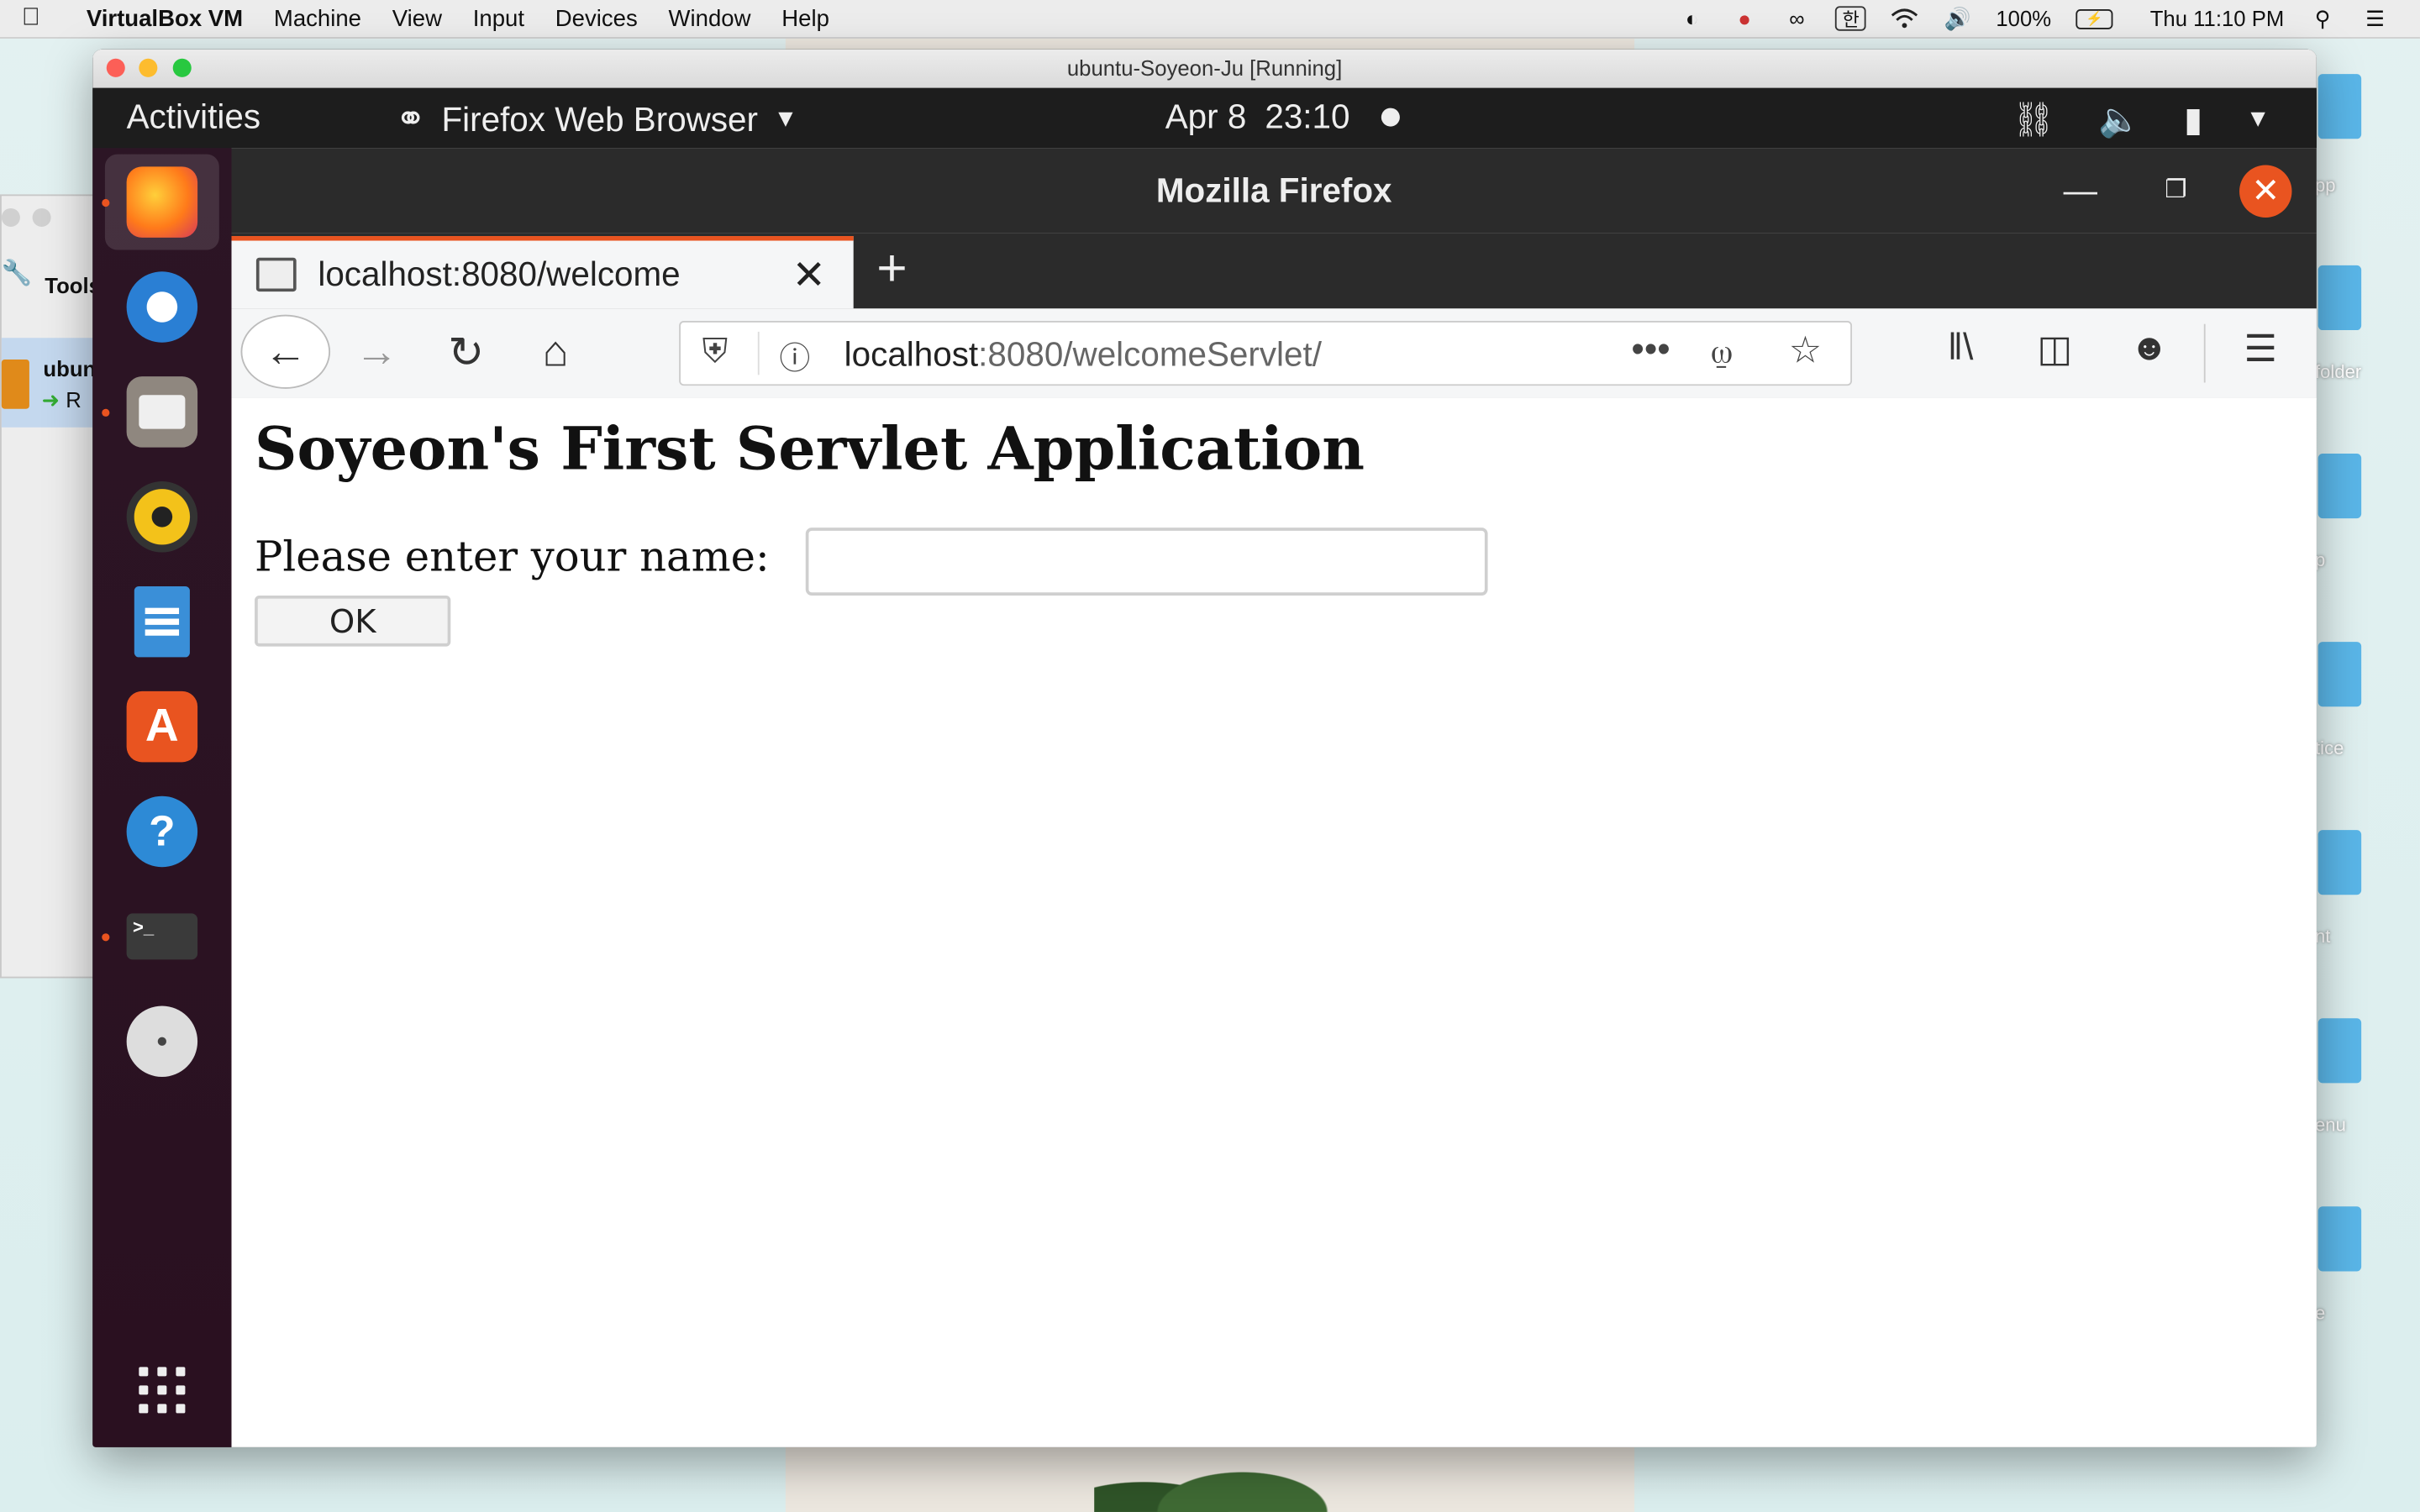 This screenshot has height=1512, width=2420. What do you see at coordinates (1274, 271) in the screenshot?
I see `tab-strip: localhost:8080/welcome ✕ +` at bounding box center [1274, 271].